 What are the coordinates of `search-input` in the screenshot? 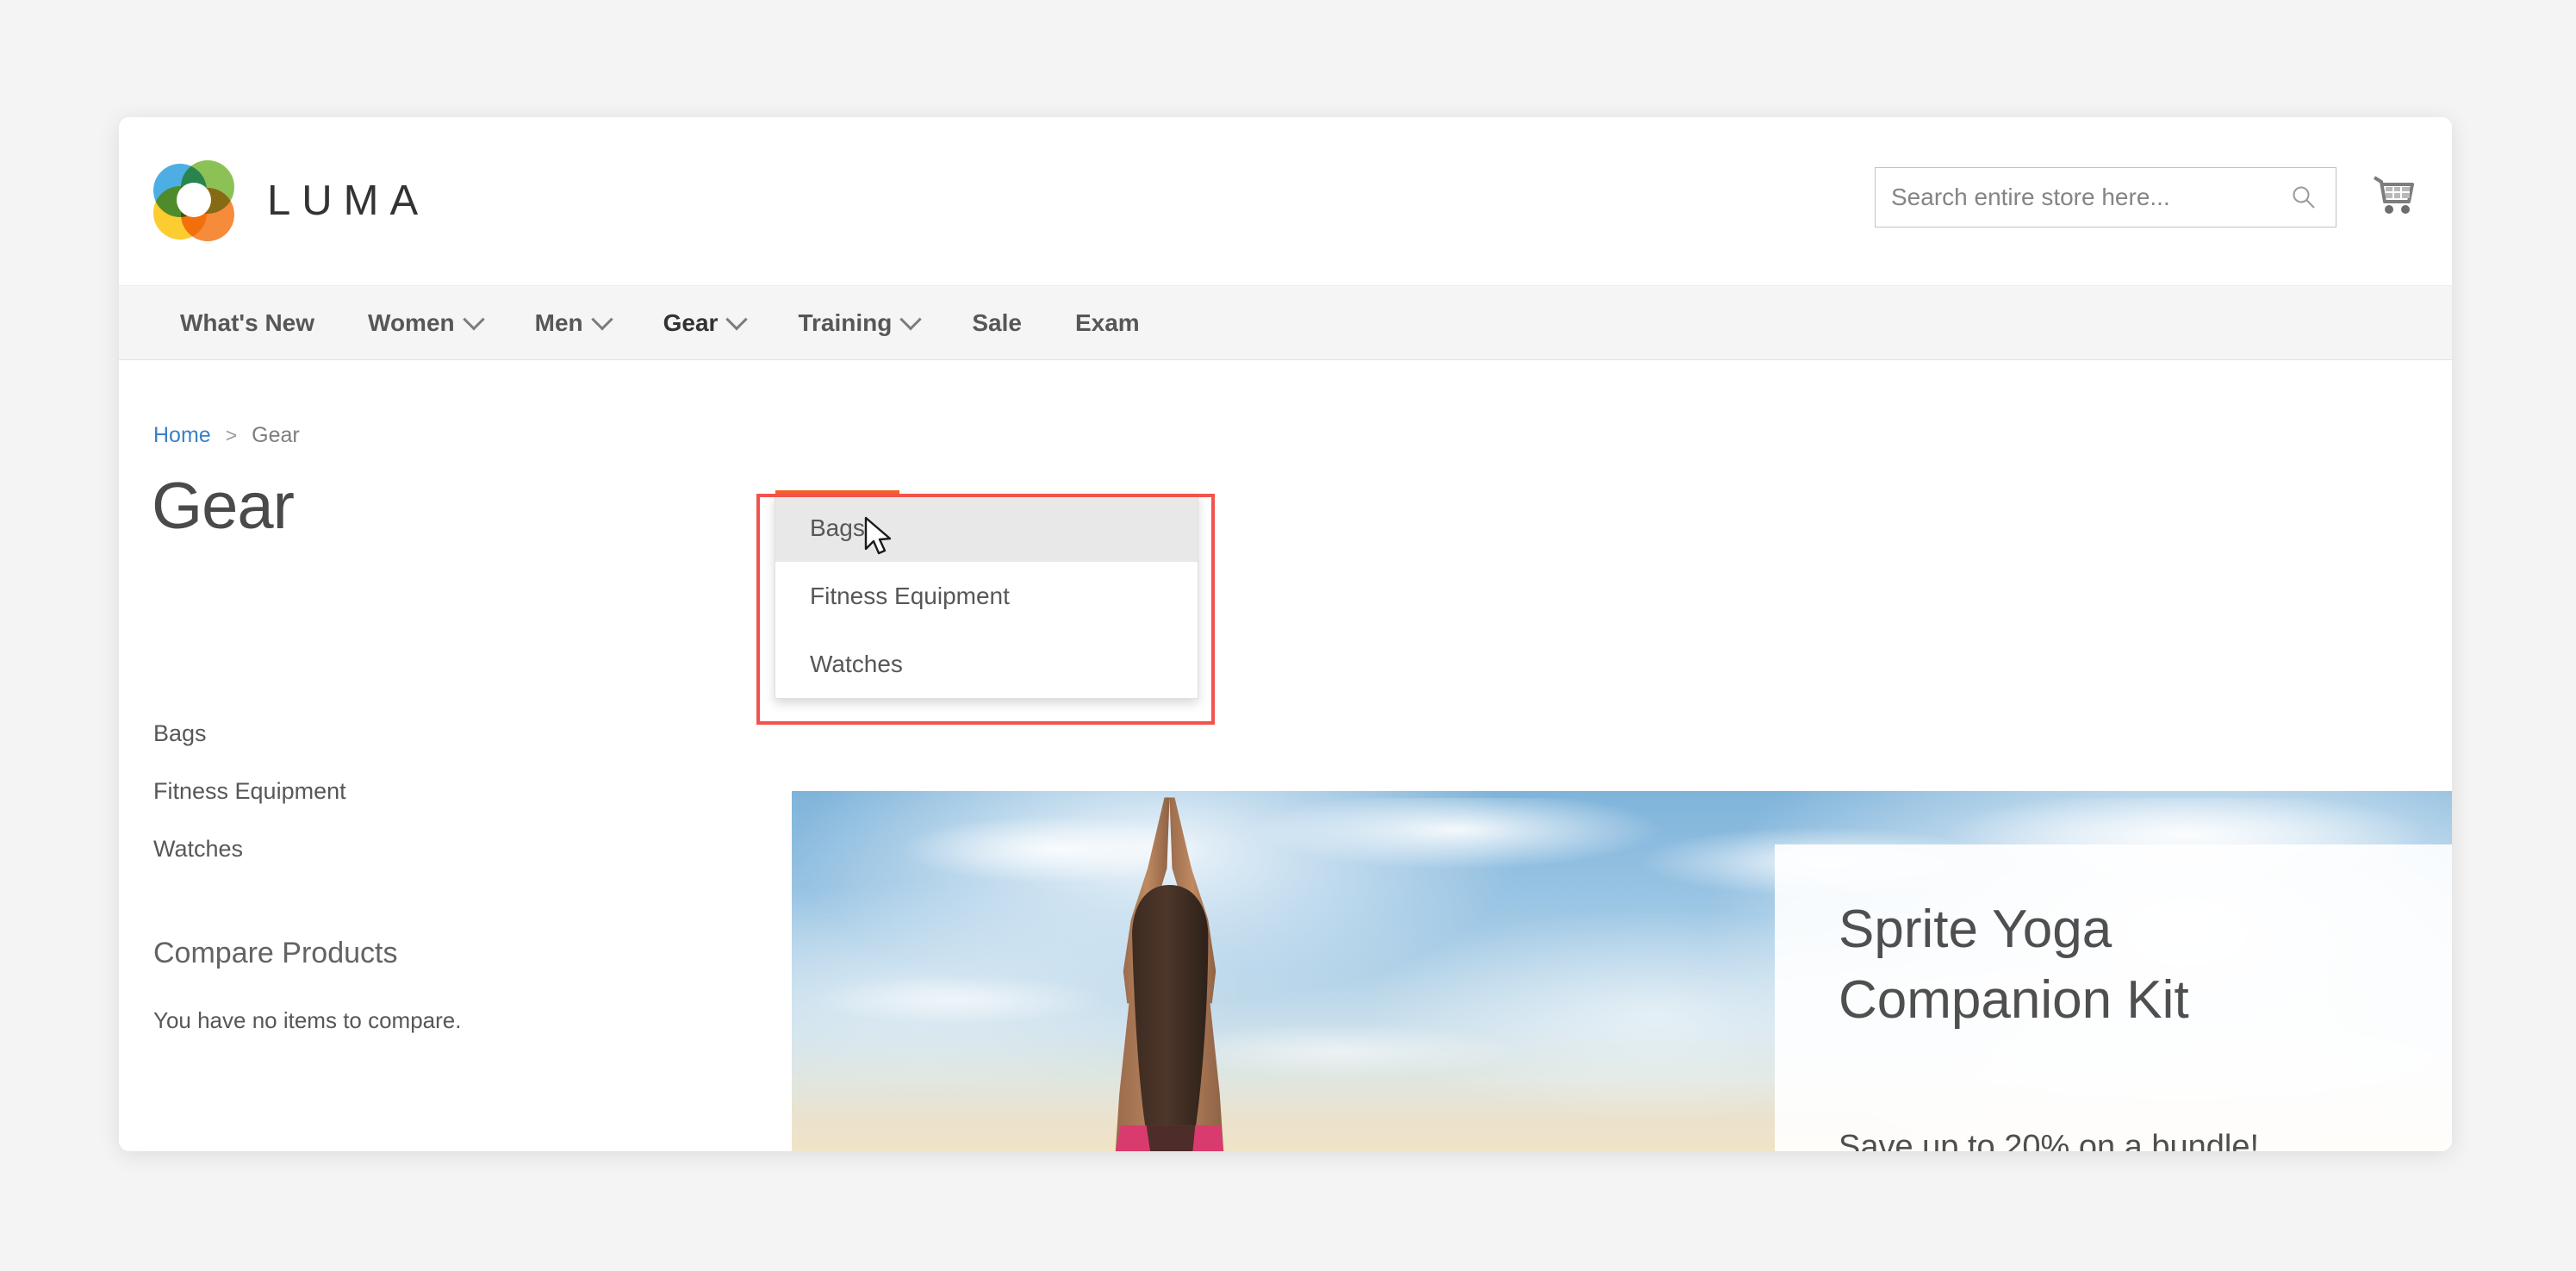 It's located at (2084, 197).